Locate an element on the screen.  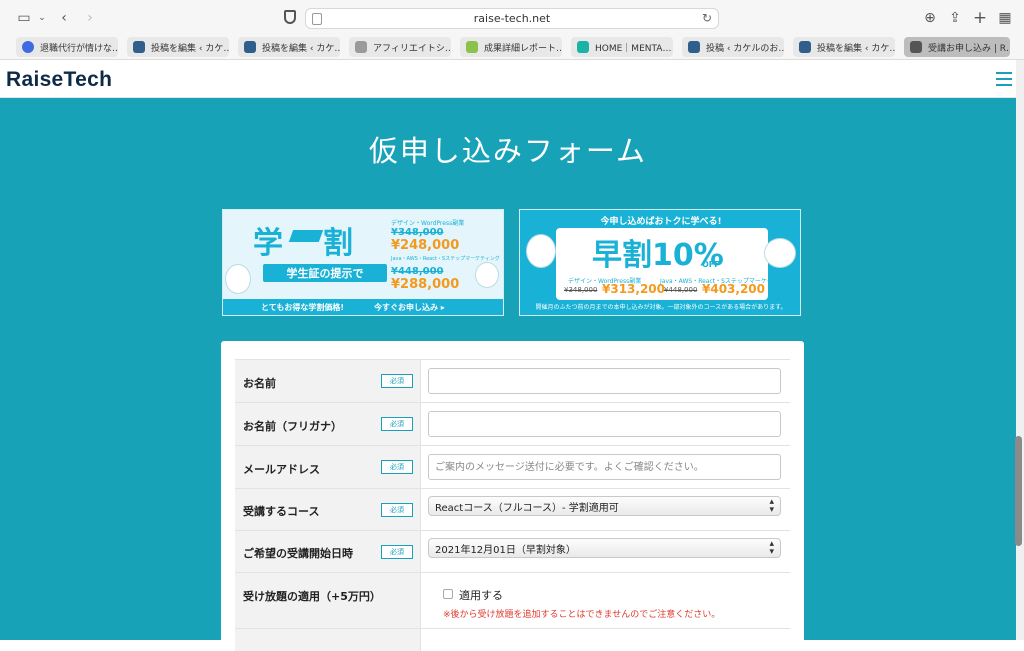
field-label: メールアドレス is located at coordinates (281, 469).